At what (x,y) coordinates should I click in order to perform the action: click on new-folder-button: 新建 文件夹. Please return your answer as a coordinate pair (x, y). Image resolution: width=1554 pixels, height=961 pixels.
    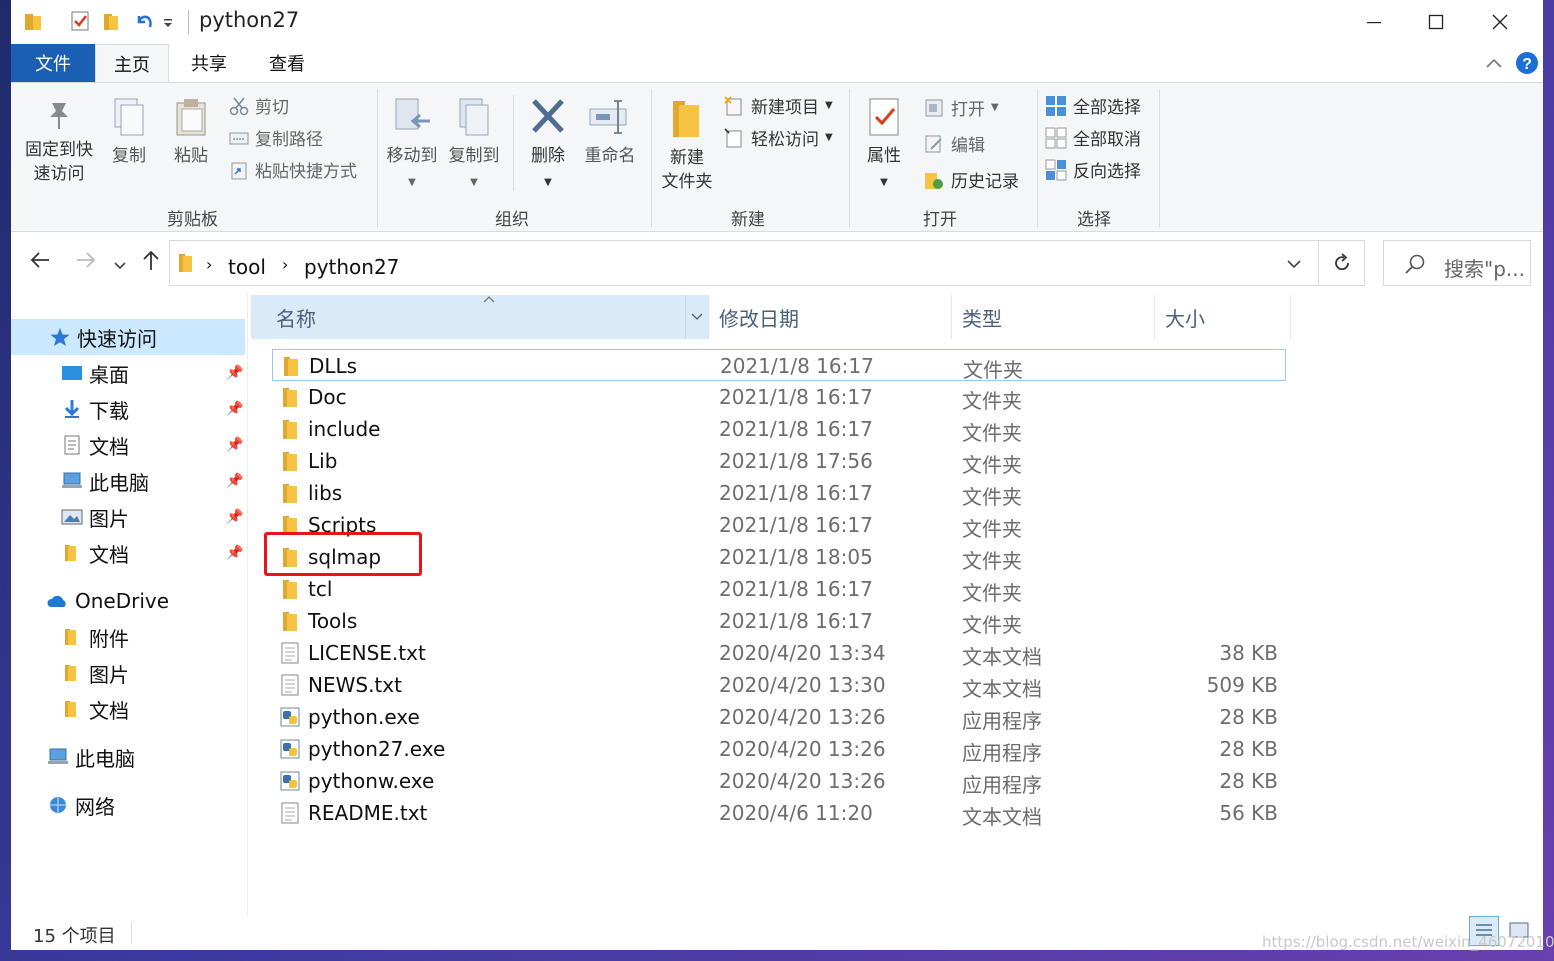
    Looking at the image, I should click on (687, 145).